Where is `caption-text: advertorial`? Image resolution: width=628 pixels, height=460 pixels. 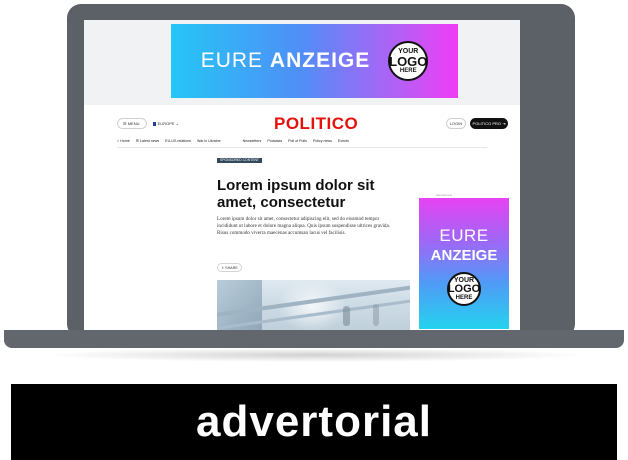 caption-text: advertorial is located at coordinates (314, 421).